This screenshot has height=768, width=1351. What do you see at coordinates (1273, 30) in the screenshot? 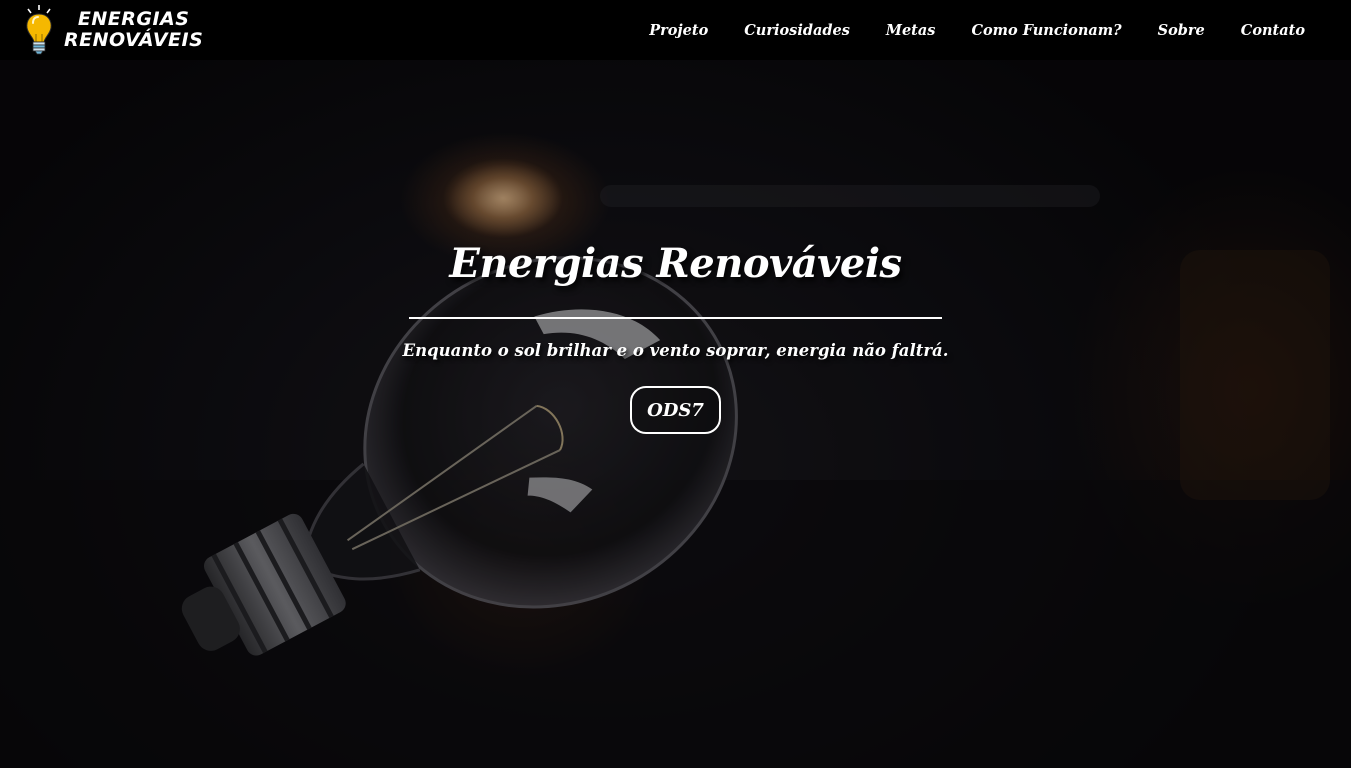
I see `nav-link-contato: Contato` at bounding box center [1273, 30].